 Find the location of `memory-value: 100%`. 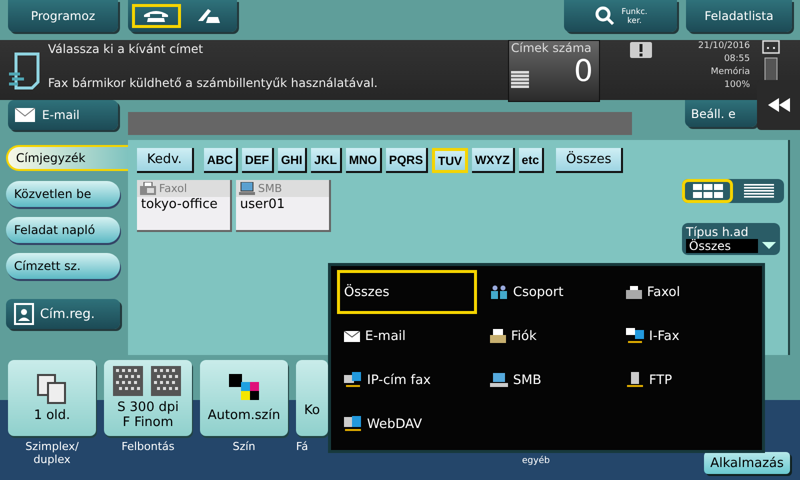

memory-value: 100% is located at coordinates (737, 85).